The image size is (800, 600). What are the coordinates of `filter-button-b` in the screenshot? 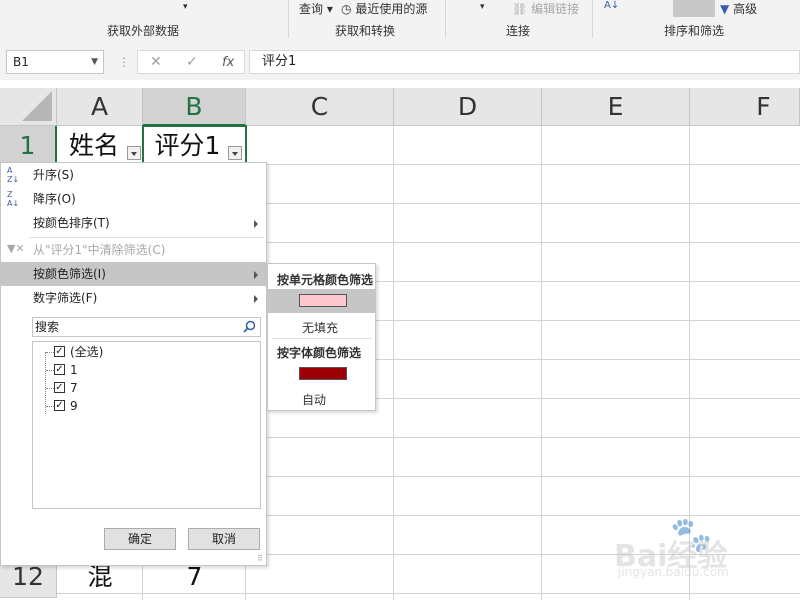 It's located at (235, 153).